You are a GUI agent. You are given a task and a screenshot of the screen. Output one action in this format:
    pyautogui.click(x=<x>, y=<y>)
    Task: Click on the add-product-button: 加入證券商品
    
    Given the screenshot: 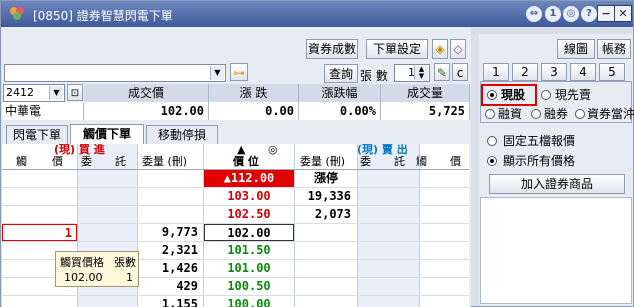 What is the action you would take?
    pyautogui.click(x=557, y=184)
    